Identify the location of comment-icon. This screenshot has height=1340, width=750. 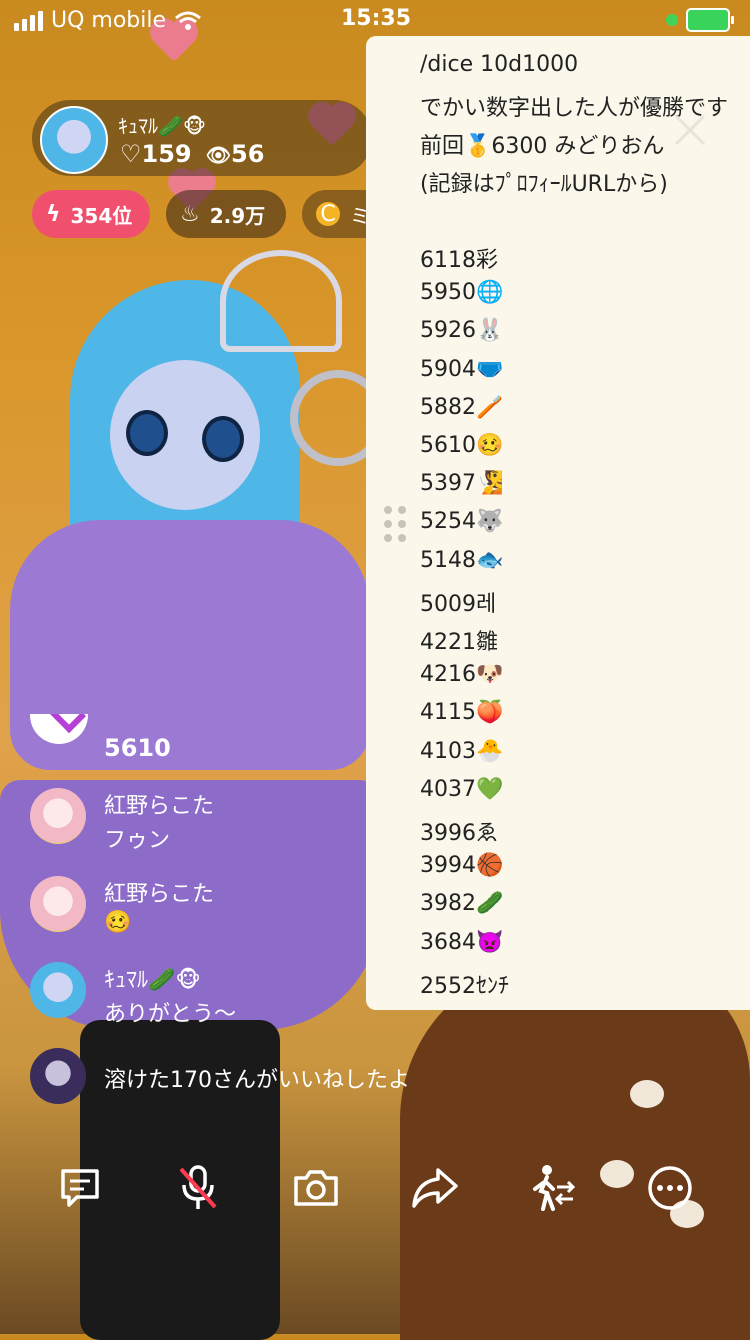
(80, 1188).